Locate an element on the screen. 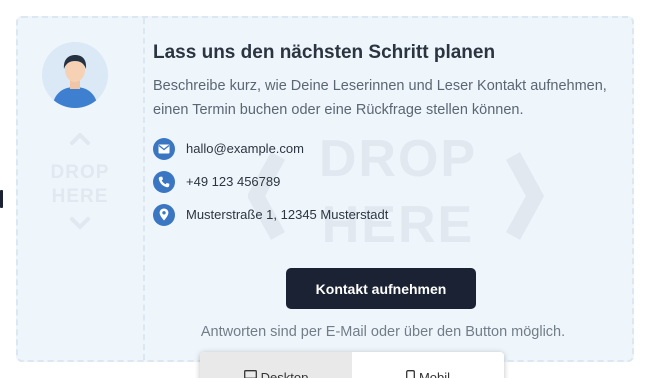  contact-cta-button: Kontakt aufnehmen is located at coordinates (381, 288).